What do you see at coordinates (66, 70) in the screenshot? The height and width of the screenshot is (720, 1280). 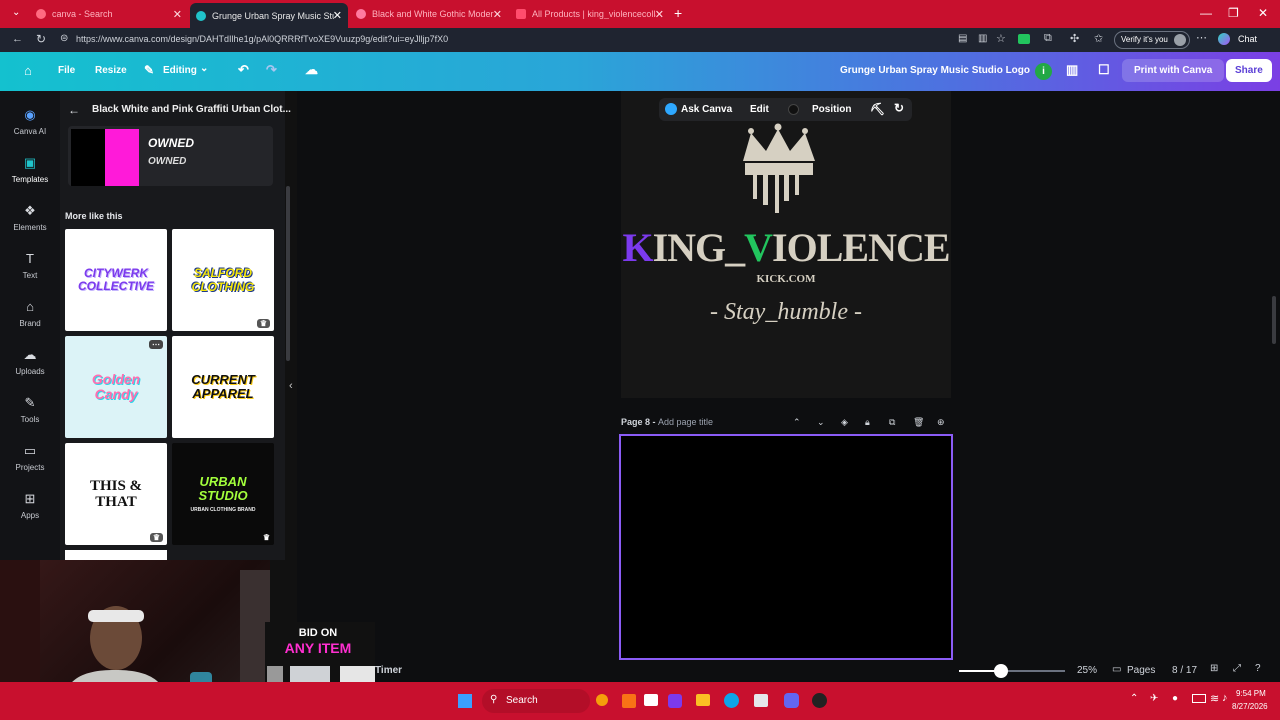 I see `file-menu: File` at bounding box center [66, 70].